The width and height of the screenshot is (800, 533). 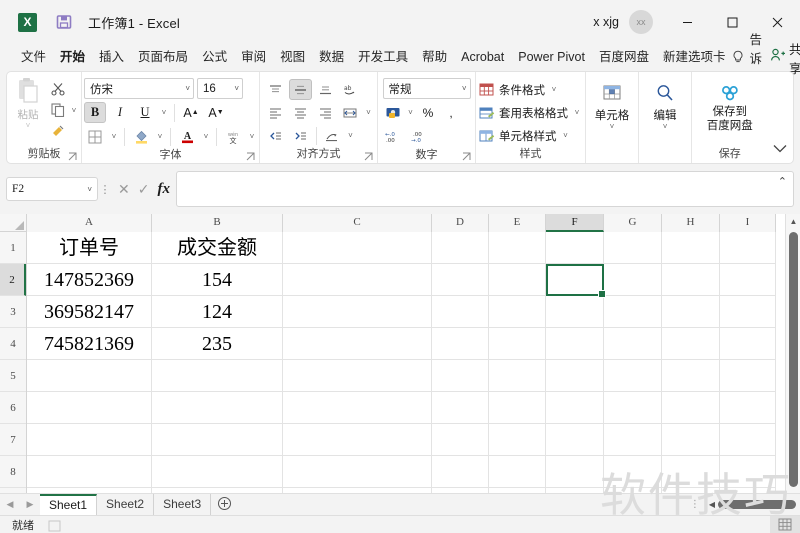 I want to click on sheet-tab-sheet2: Sheet2, so click(x=126, y=504).